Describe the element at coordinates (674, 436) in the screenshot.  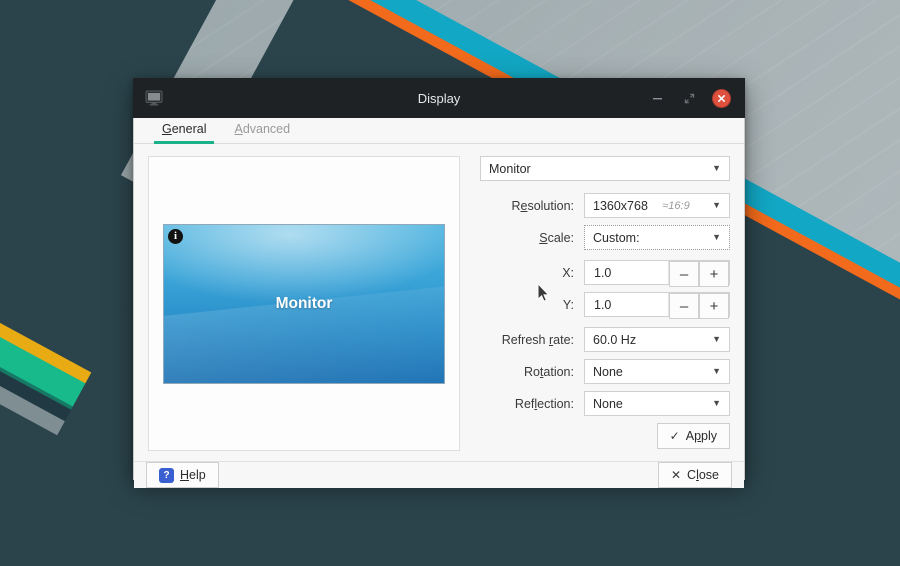
I see `check-icon: ✓` at that location.